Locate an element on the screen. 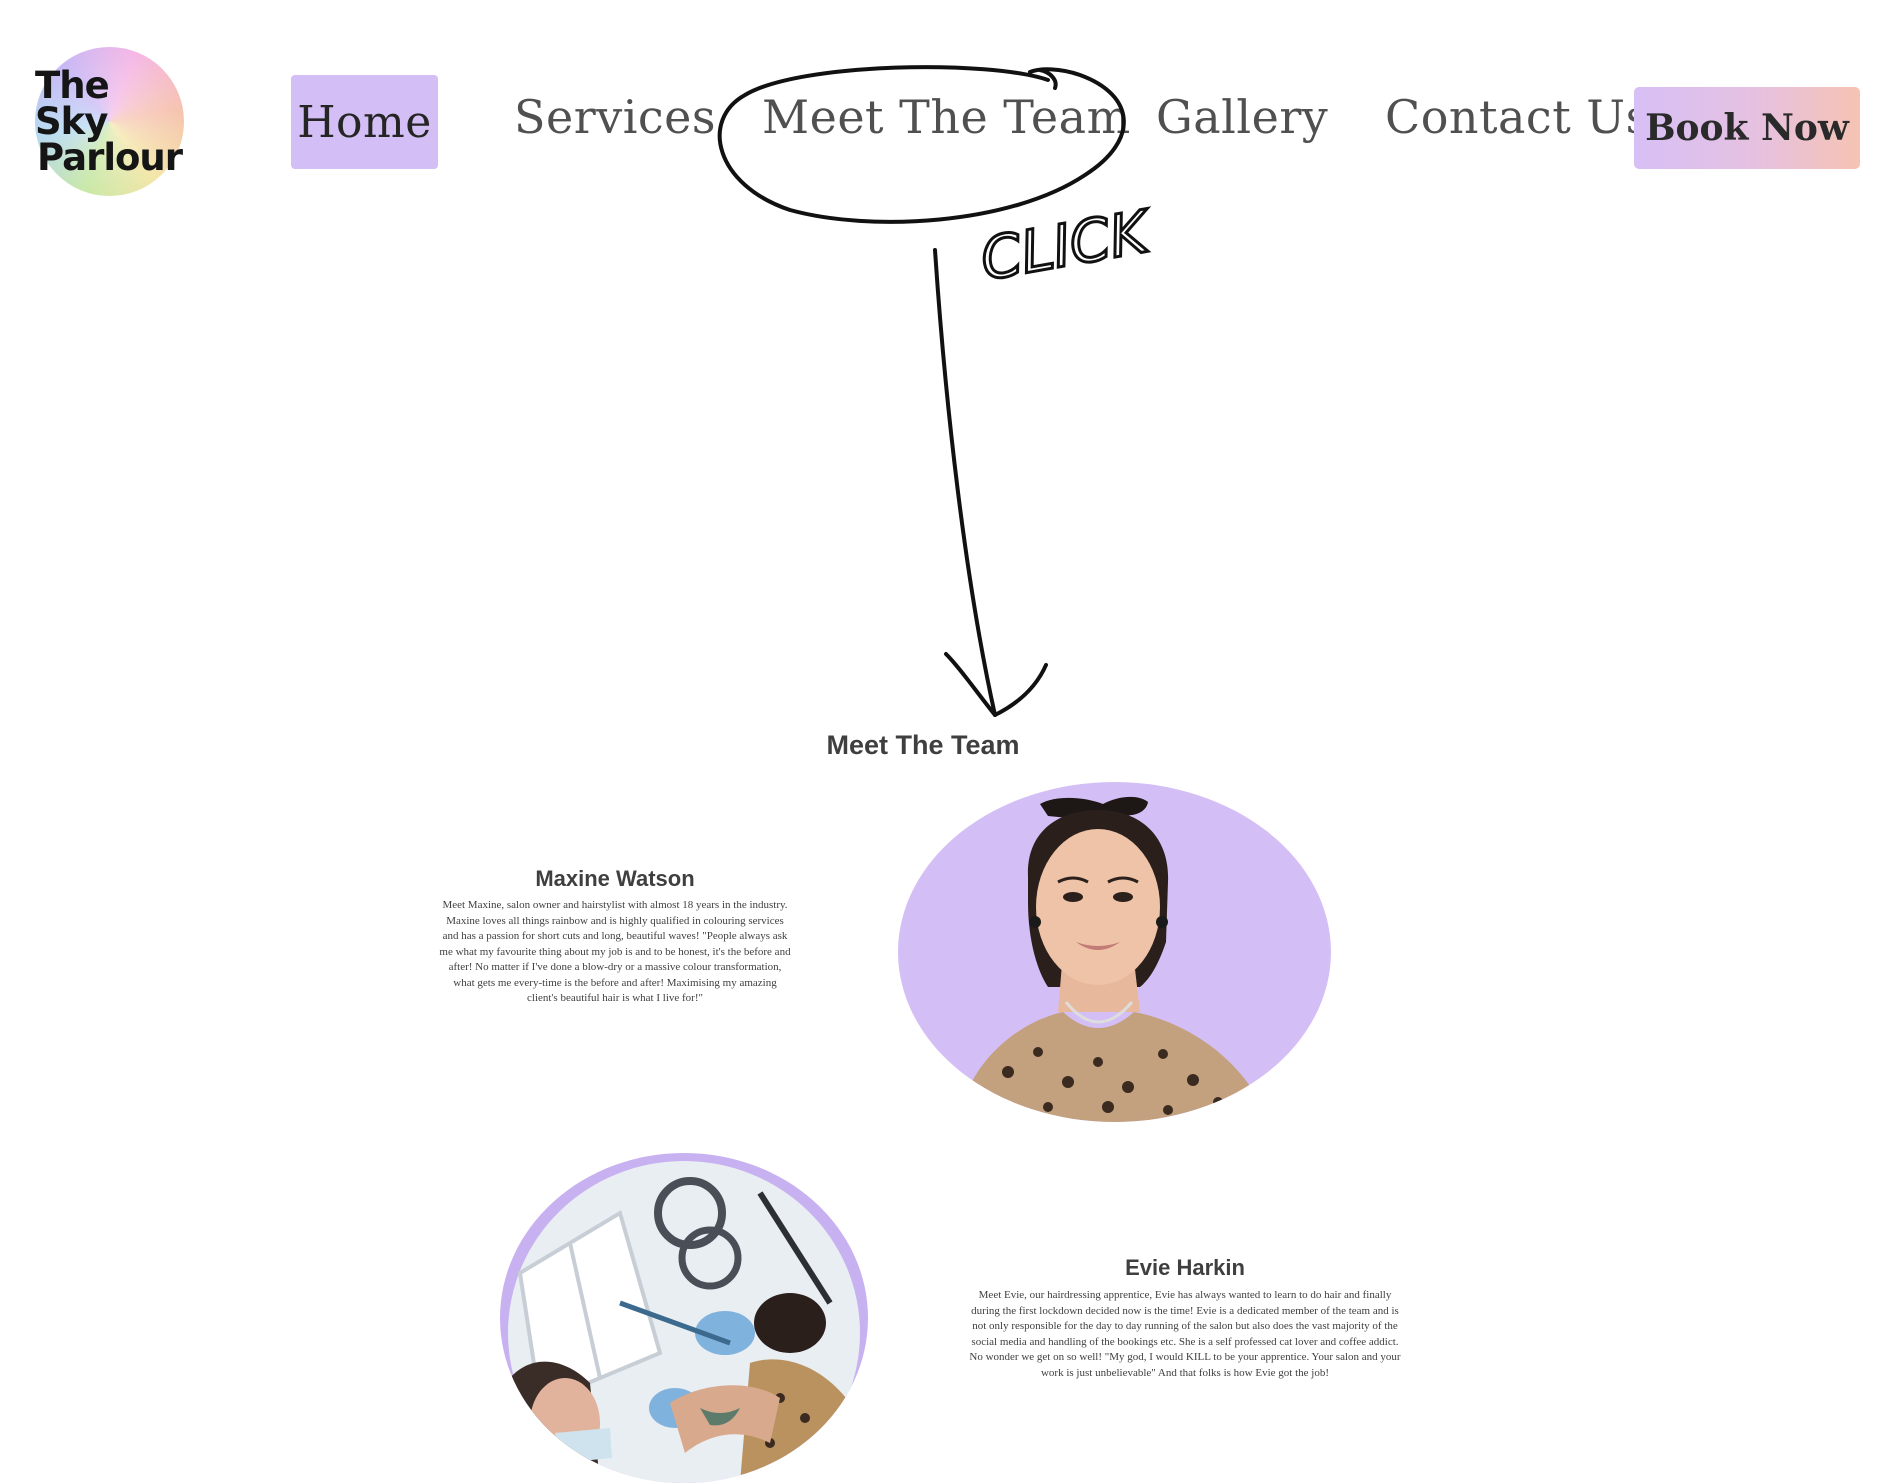  nav-meet-the-team: Meet The Team is located at coordinates (946, 117).